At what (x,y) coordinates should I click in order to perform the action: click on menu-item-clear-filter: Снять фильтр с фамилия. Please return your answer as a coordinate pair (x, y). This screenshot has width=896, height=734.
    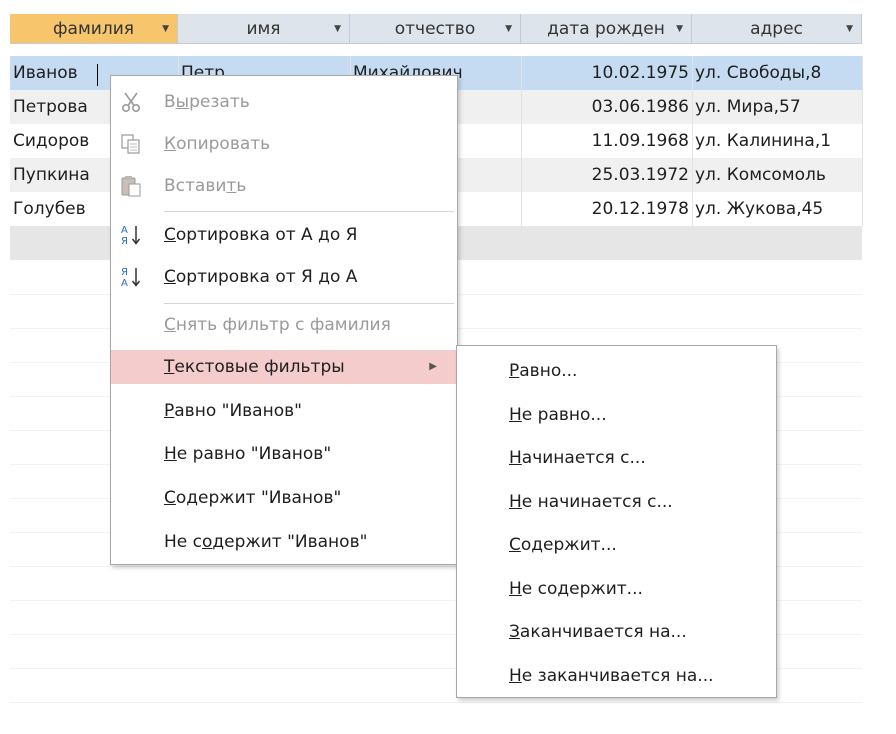
    Looking at the image, I should click on (284, 325).